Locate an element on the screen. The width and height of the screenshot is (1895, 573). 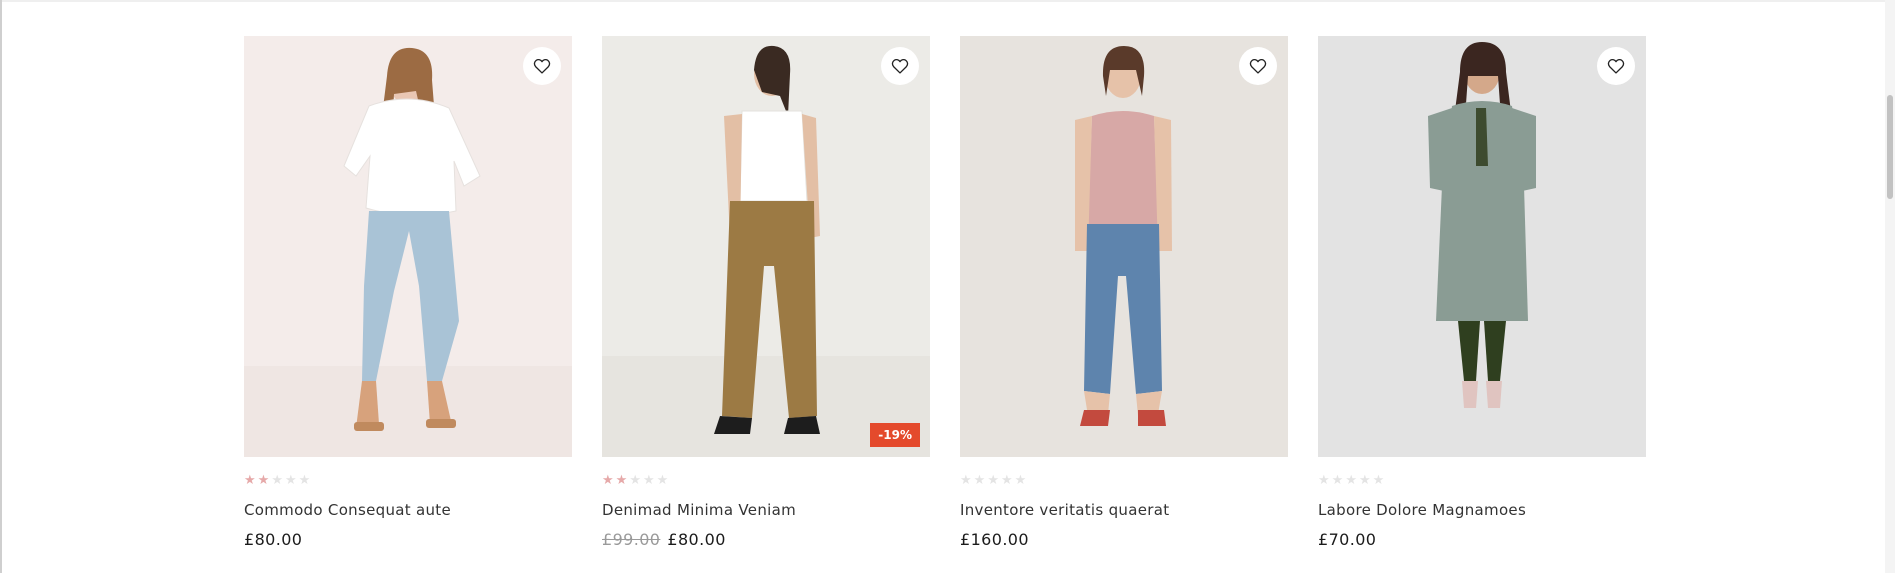
product-price: £160.00 is located at coordinates (994, 539).